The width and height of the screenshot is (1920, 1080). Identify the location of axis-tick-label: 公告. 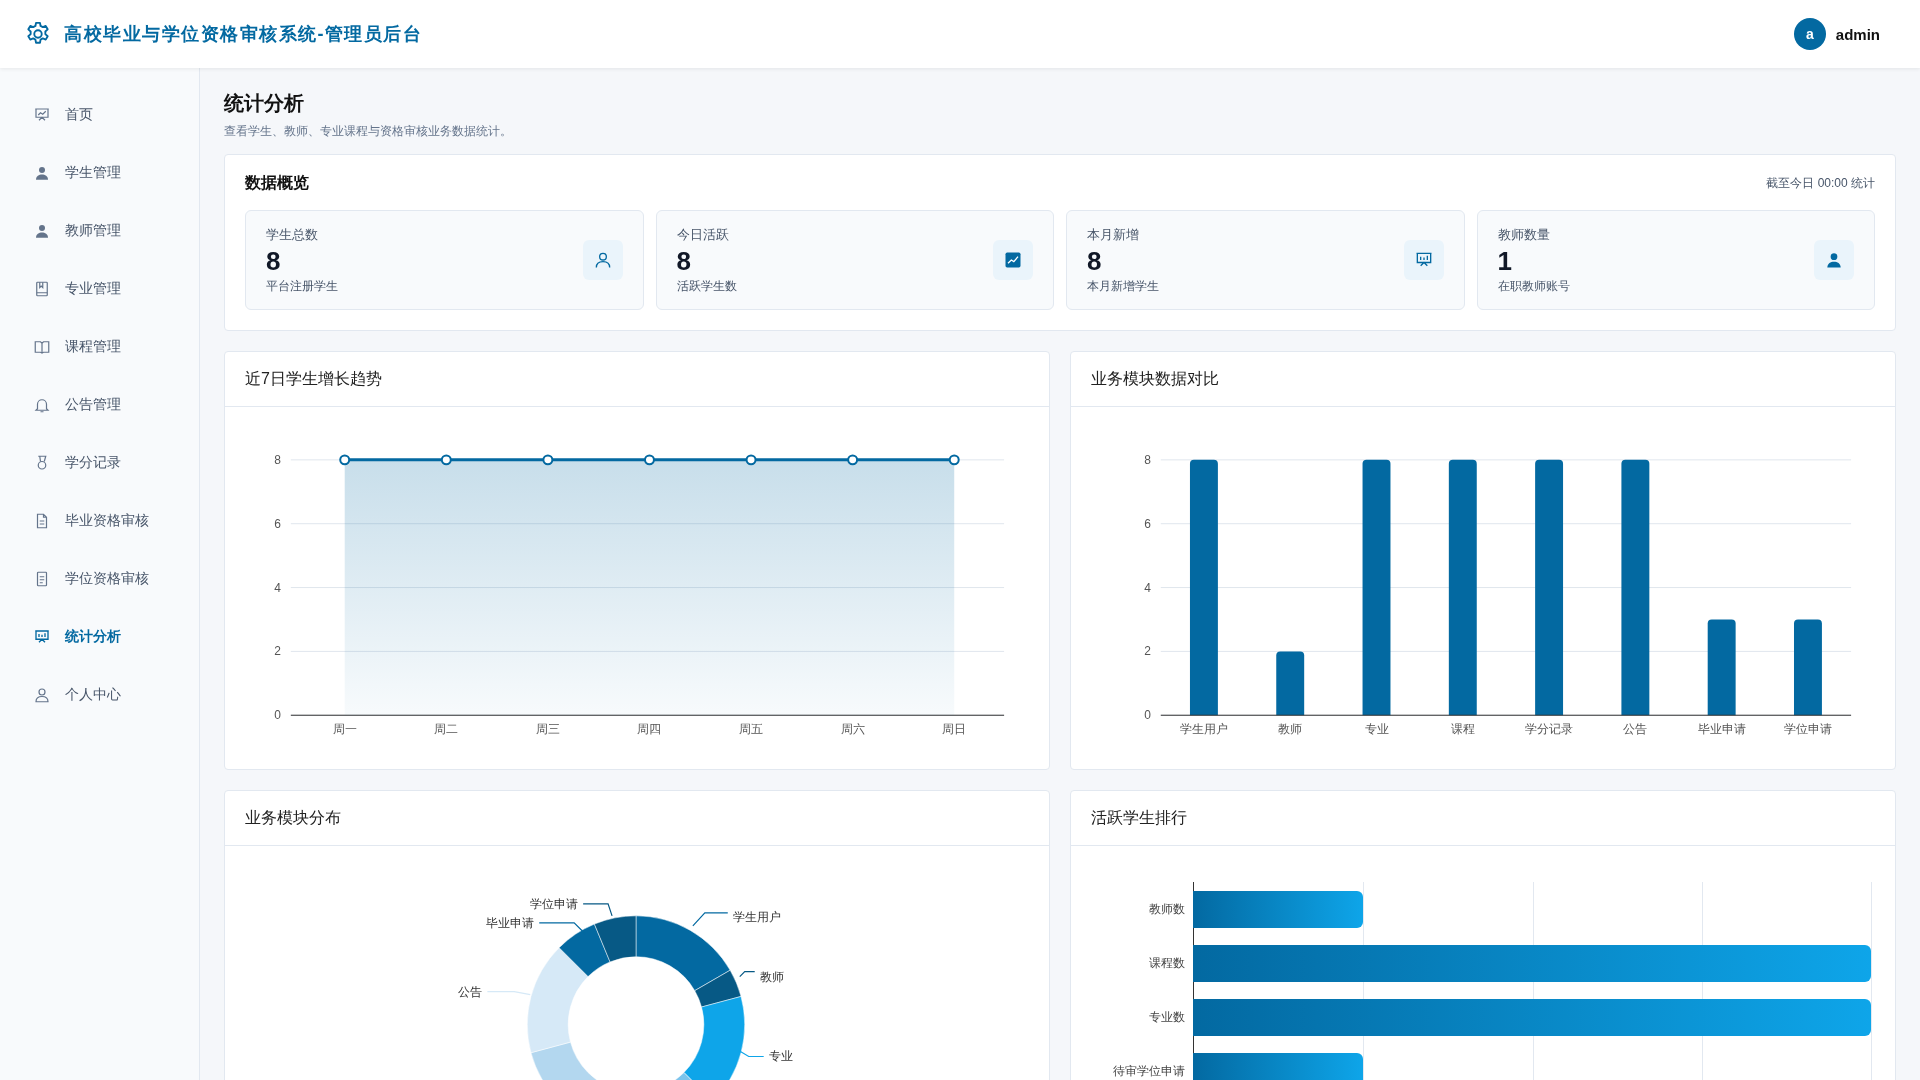
(1635, 729).